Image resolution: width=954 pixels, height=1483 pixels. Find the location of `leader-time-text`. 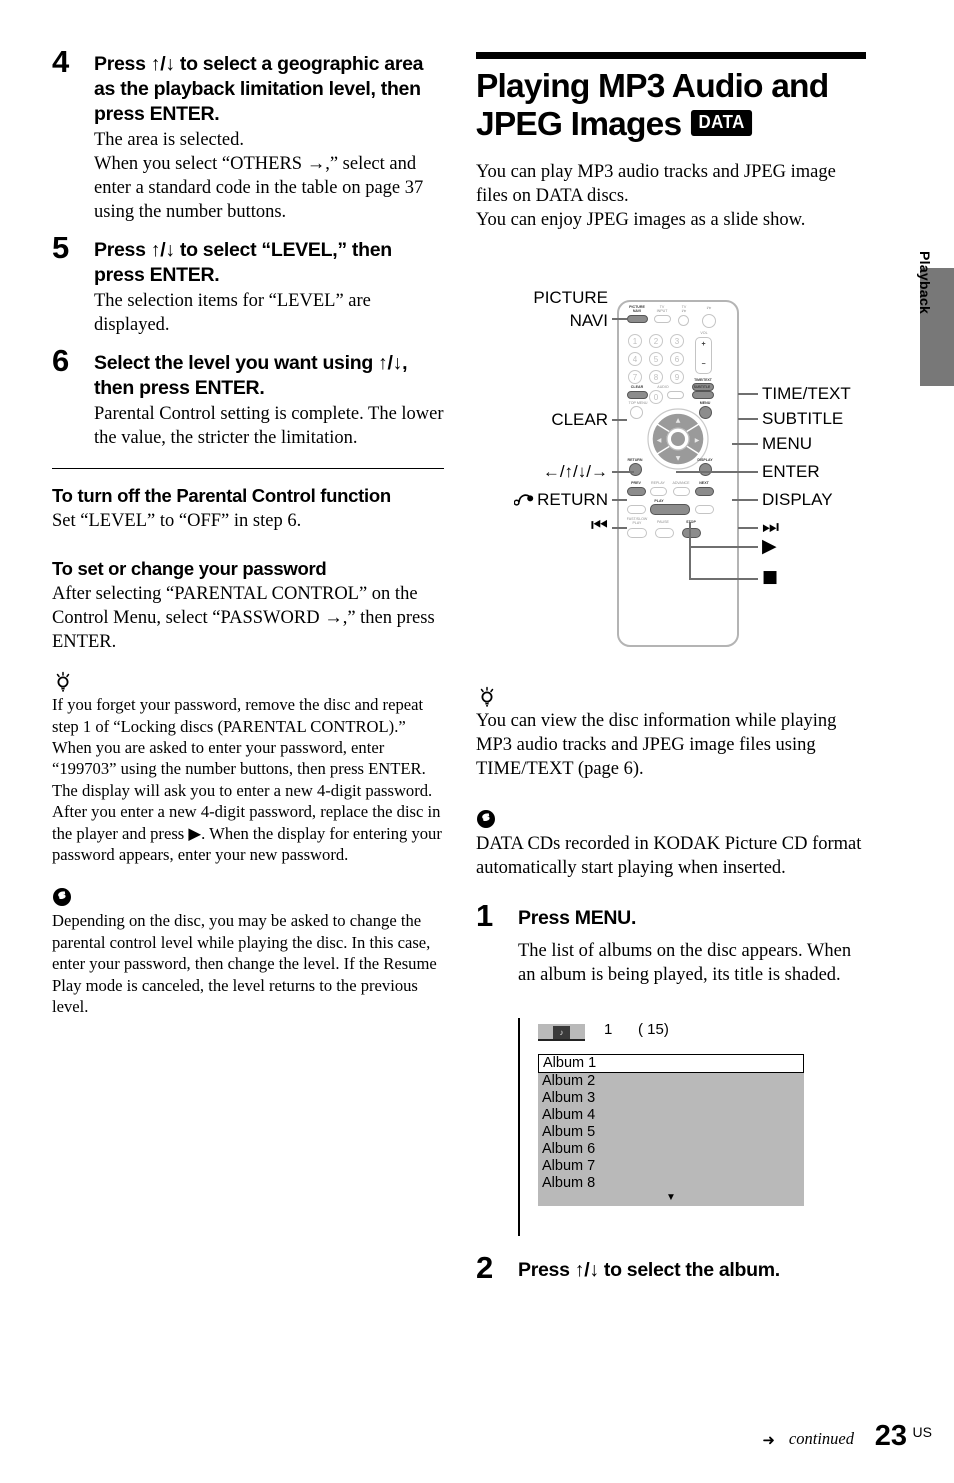

leader-time-text is located at coordinates (748, 394).